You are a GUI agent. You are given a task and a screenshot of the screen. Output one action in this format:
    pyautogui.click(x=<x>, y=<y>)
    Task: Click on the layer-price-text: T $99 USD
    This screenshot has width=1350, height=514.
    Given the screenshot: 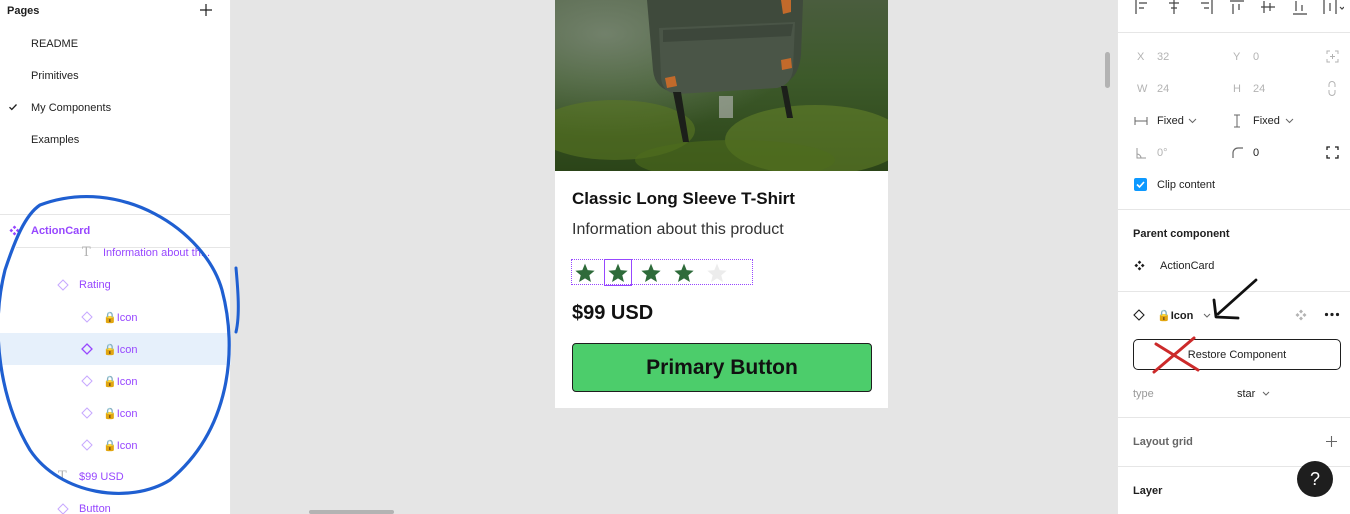 What is the action you would take?
    pyautogui.click(x=115, y=477)
    